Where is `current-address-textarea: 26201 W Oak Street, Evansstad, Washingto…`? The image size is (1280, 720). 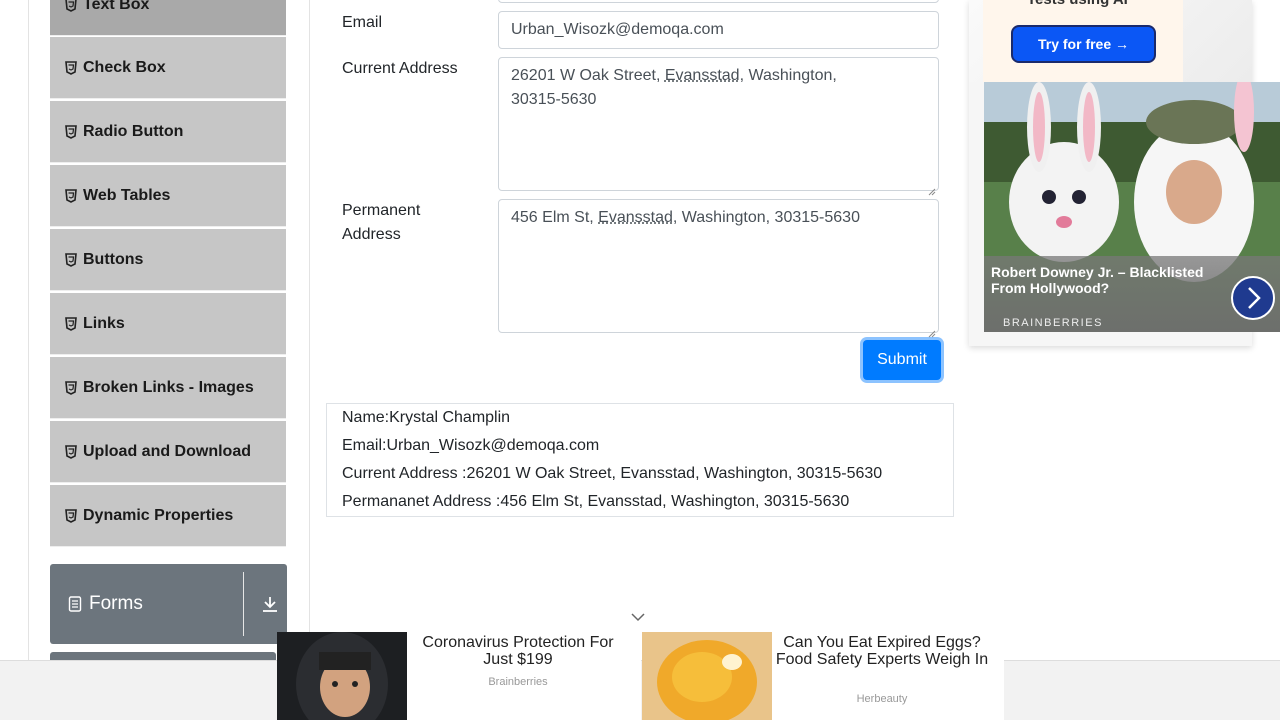 current-address-textarea: 26201 W Oak Street, Evansstad, Washingto… is located at coordinates (718, 126).